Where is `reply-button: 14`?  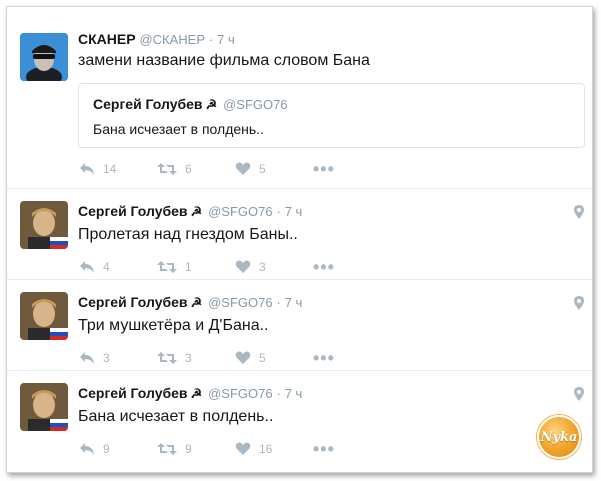 reply-button: 14 is located at coordinates (118, 169).